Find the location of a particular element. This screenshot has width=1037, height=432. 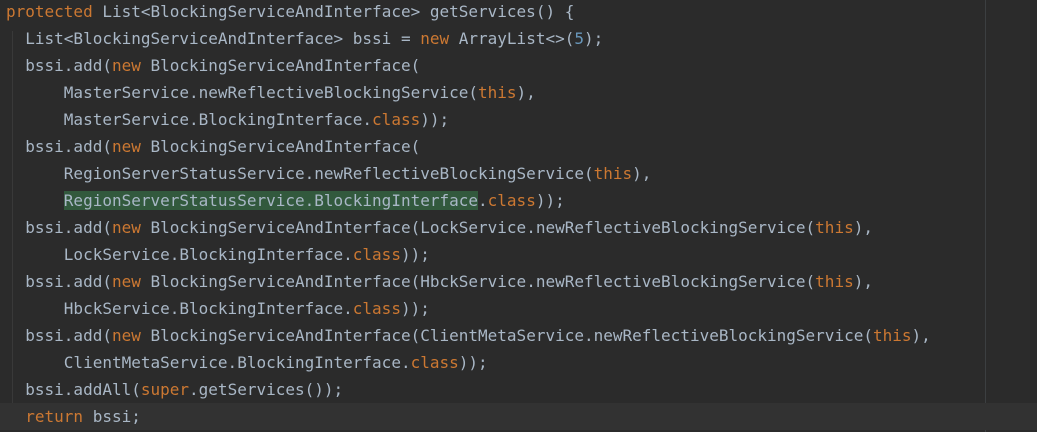

code-line-10: LockService.BlockingInterface.class)); is located at coordinates (218, 254).